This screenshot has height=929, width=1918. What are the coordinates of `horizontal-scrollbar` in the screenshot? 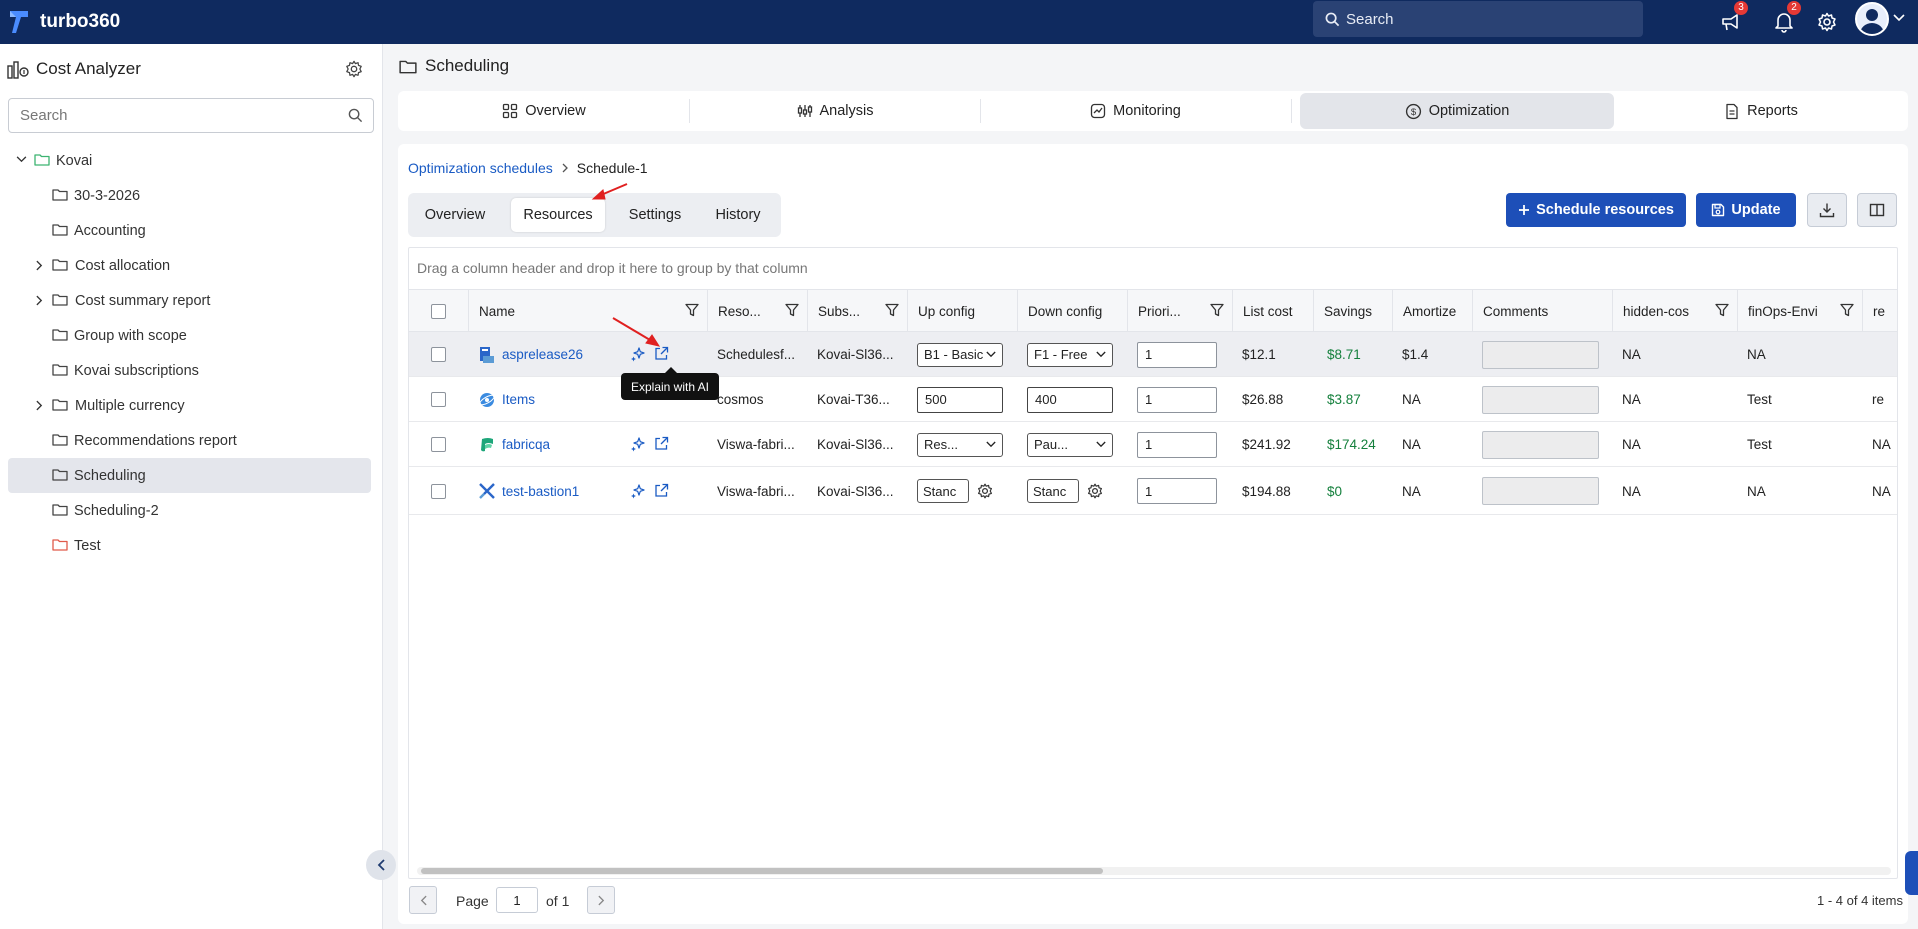 It's located at (1154, 871).